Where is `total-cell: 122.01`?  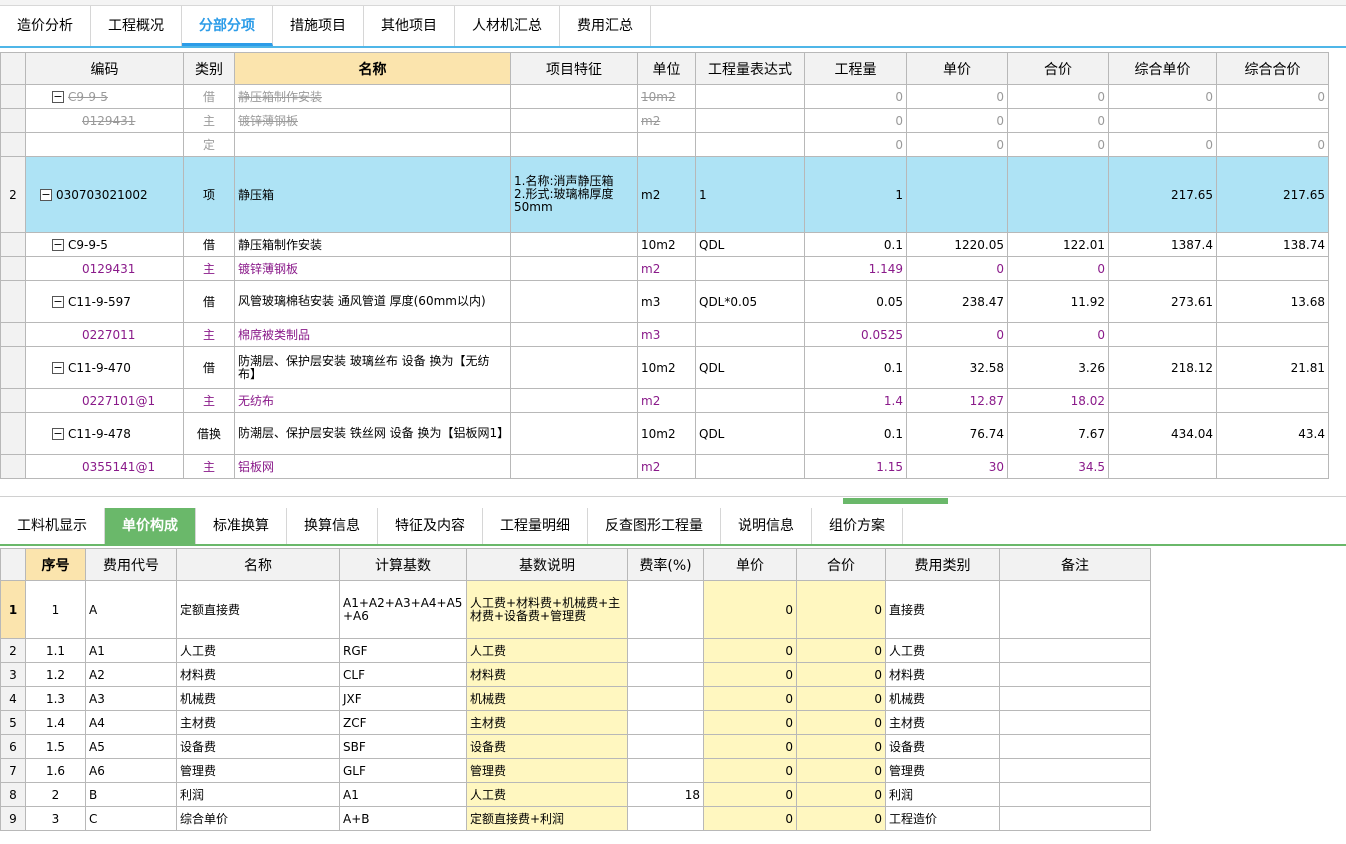
total-cell: 122.01 is located at coordinates (1058, 244).